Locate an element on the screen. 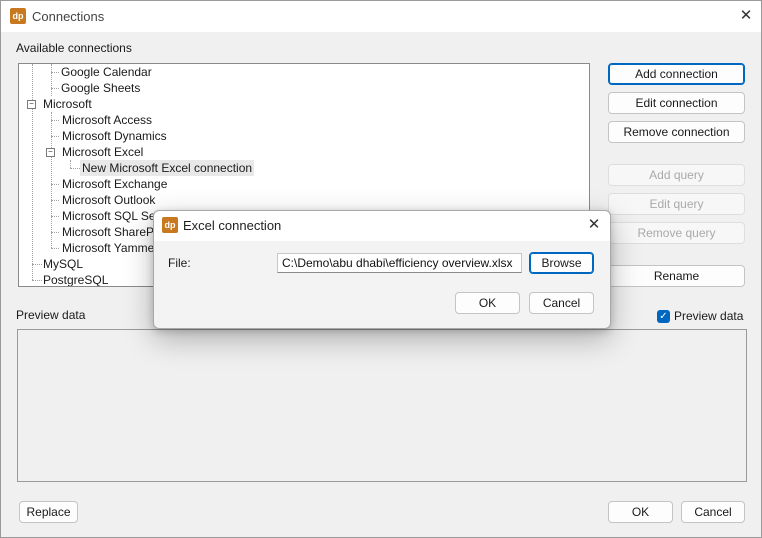 This screenshot has width=762, height=538. add-query-button: Add query is located at coordinates (676, 175).